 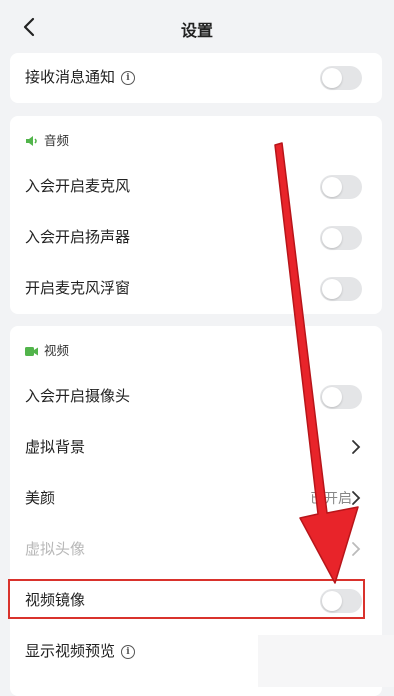 I want to click on notifications-row: 接收消息通知 i, so click(x=196, y=78).